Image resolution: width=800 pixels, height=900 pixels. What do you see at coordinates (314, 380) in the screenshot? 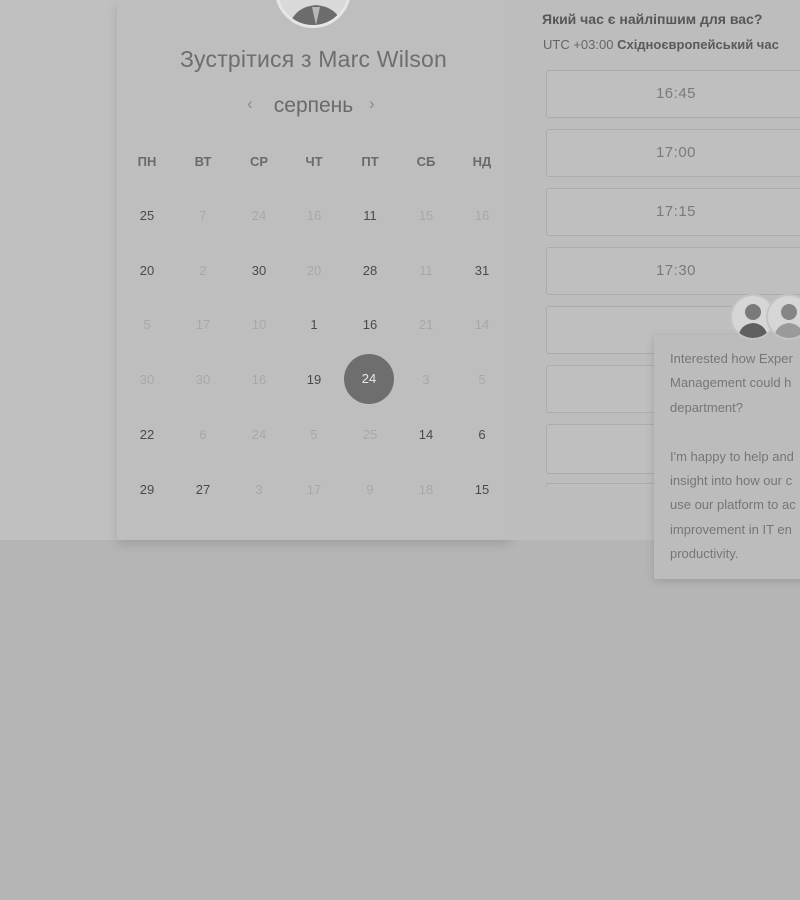
I see `calendar-day: 19` at bounding box center [314, 380].